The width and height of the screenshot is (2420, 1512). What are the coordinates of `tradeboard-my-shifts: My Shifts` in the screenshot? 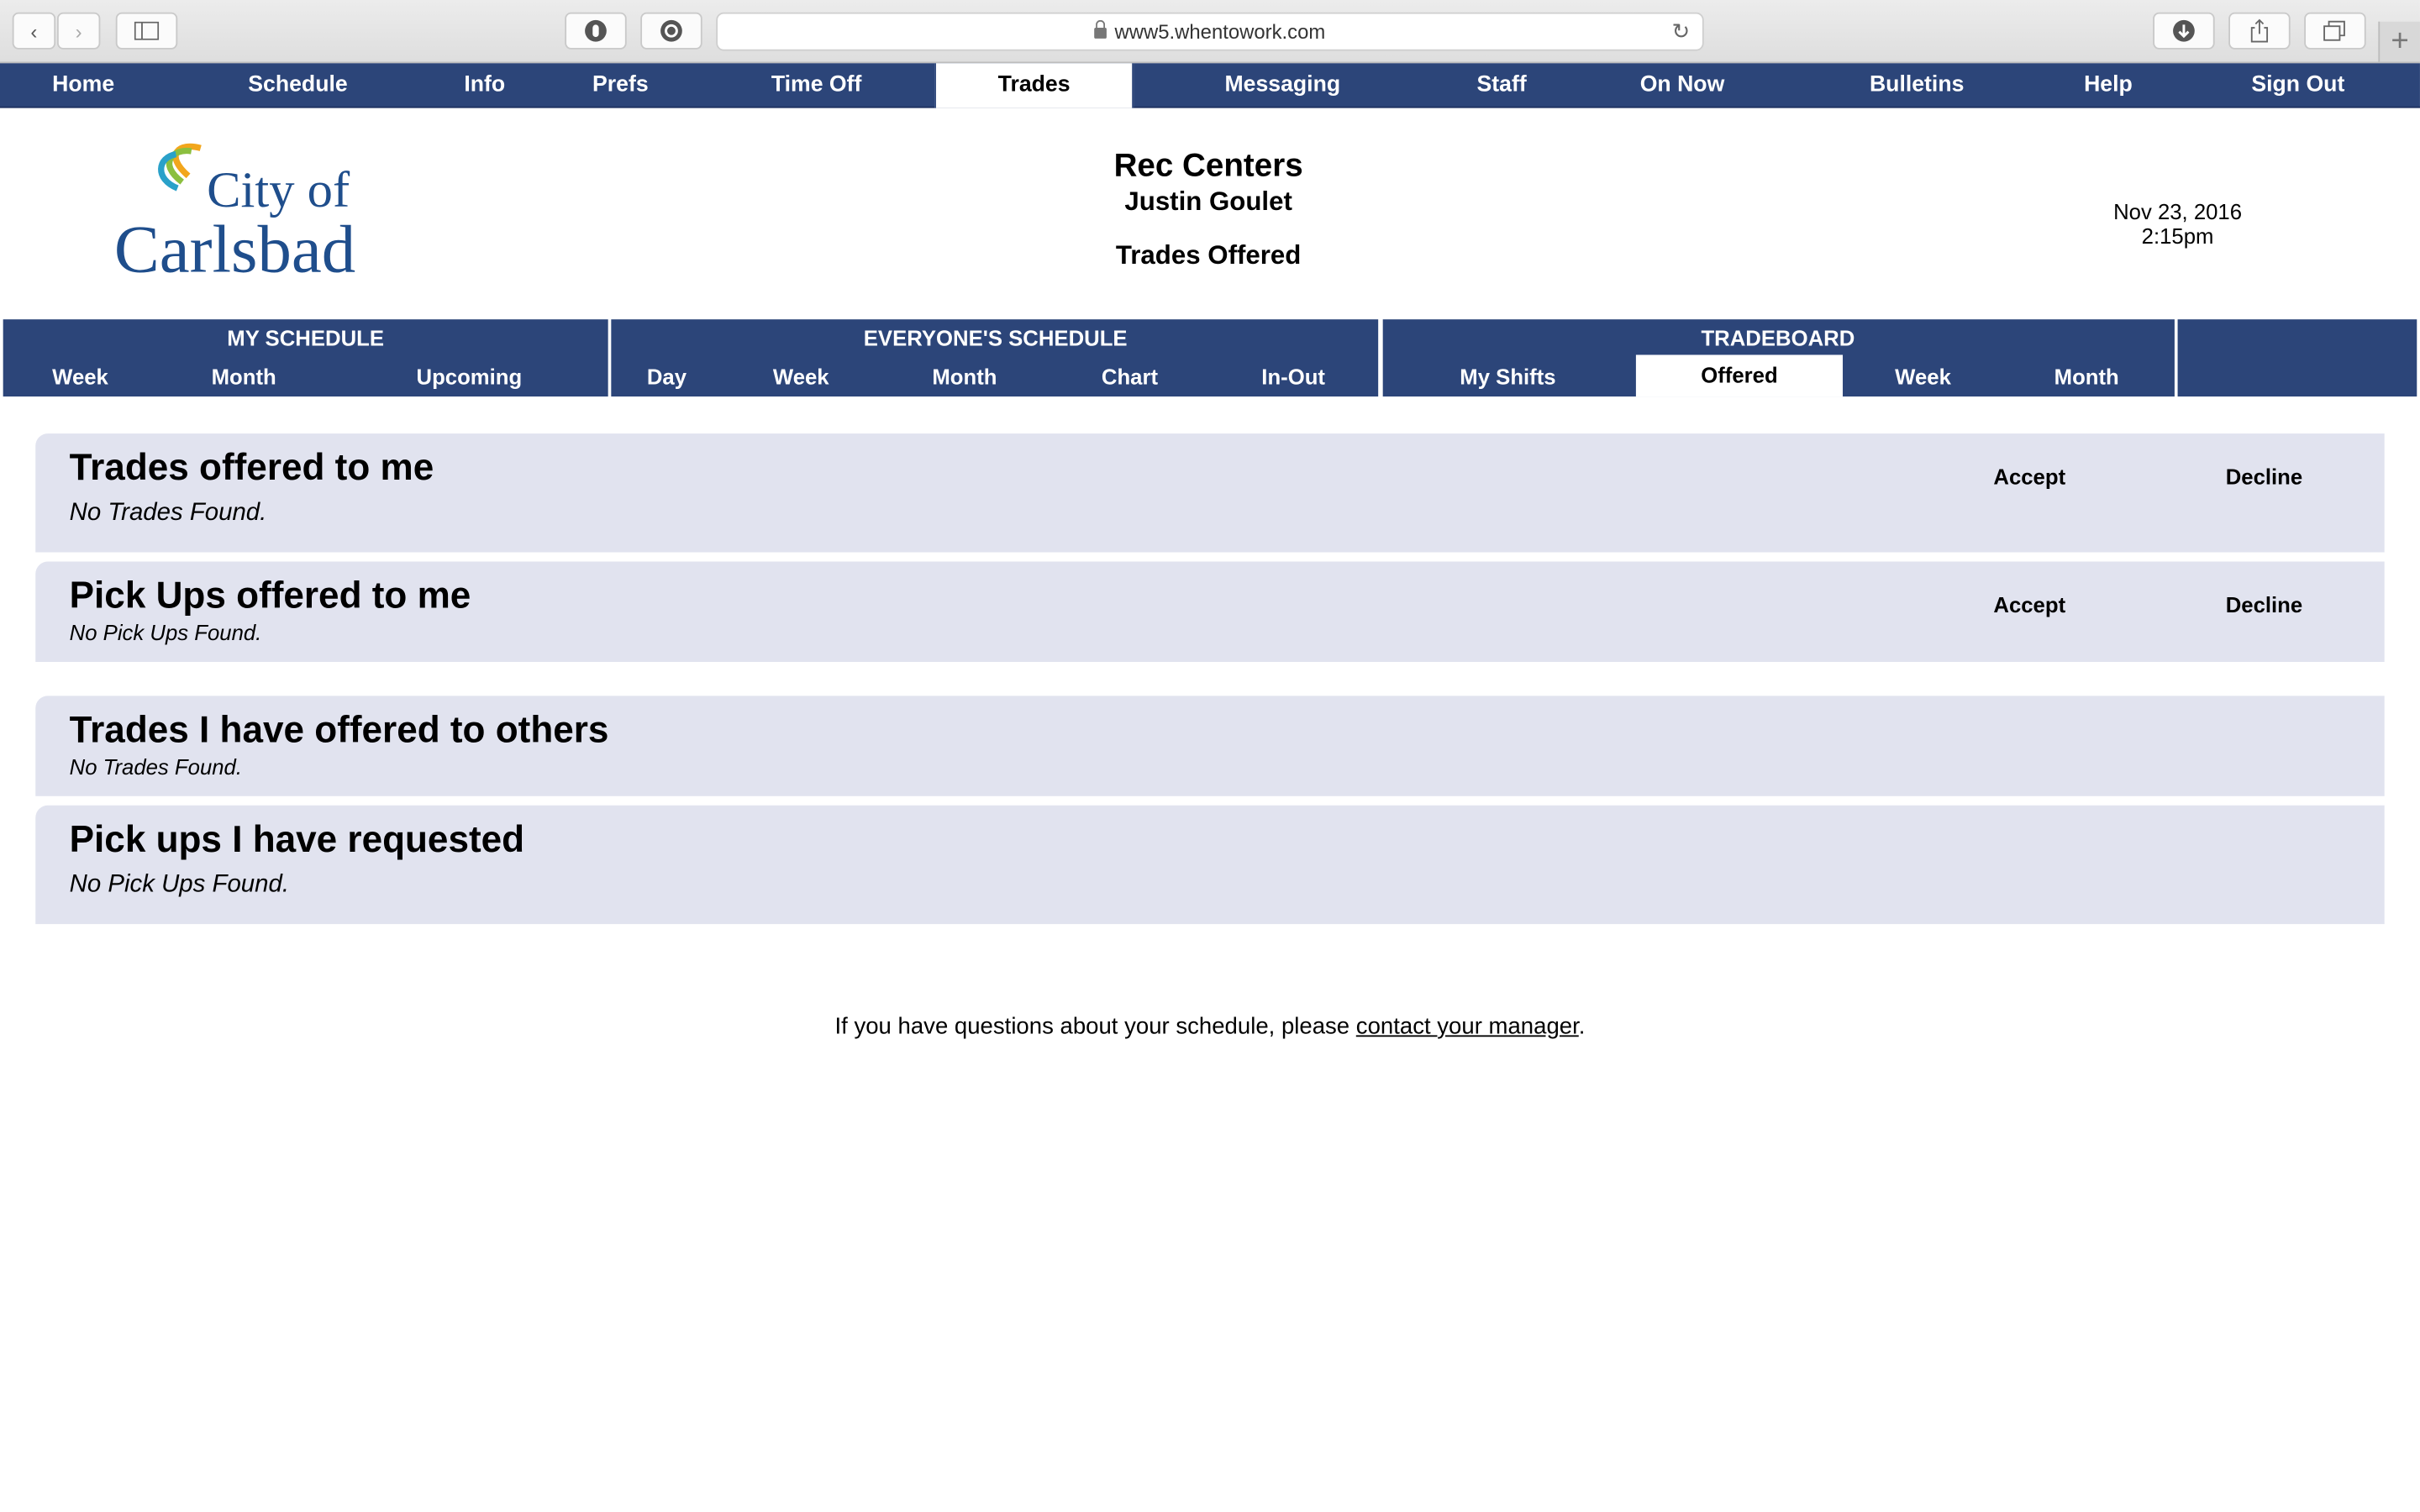 It's located at (1507, 376).